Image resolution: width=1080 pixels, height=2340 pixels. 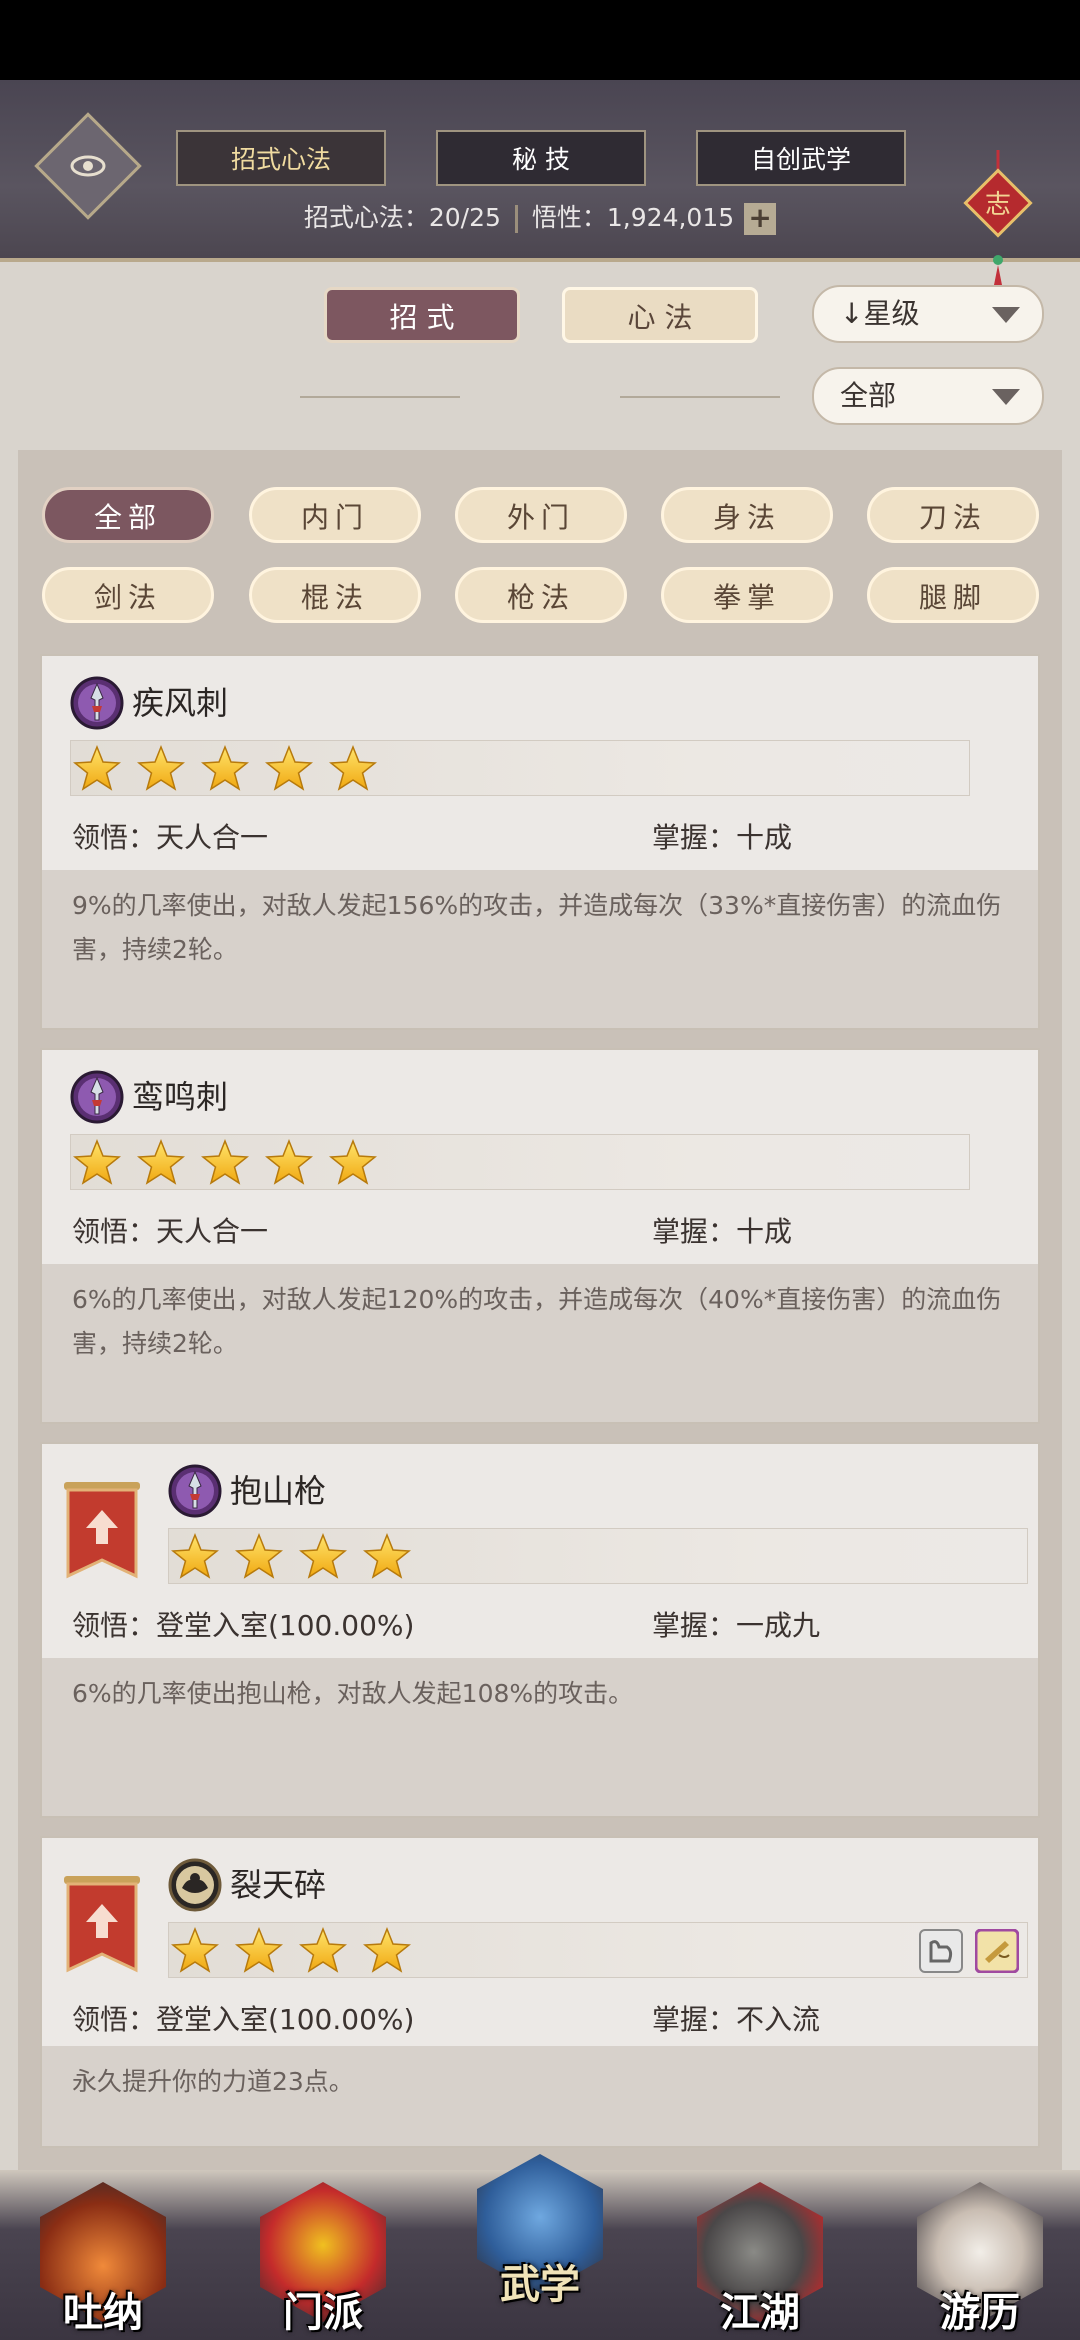 I want to click on mastery-level: 掌握：一成九, so click(x=736, y=1625).